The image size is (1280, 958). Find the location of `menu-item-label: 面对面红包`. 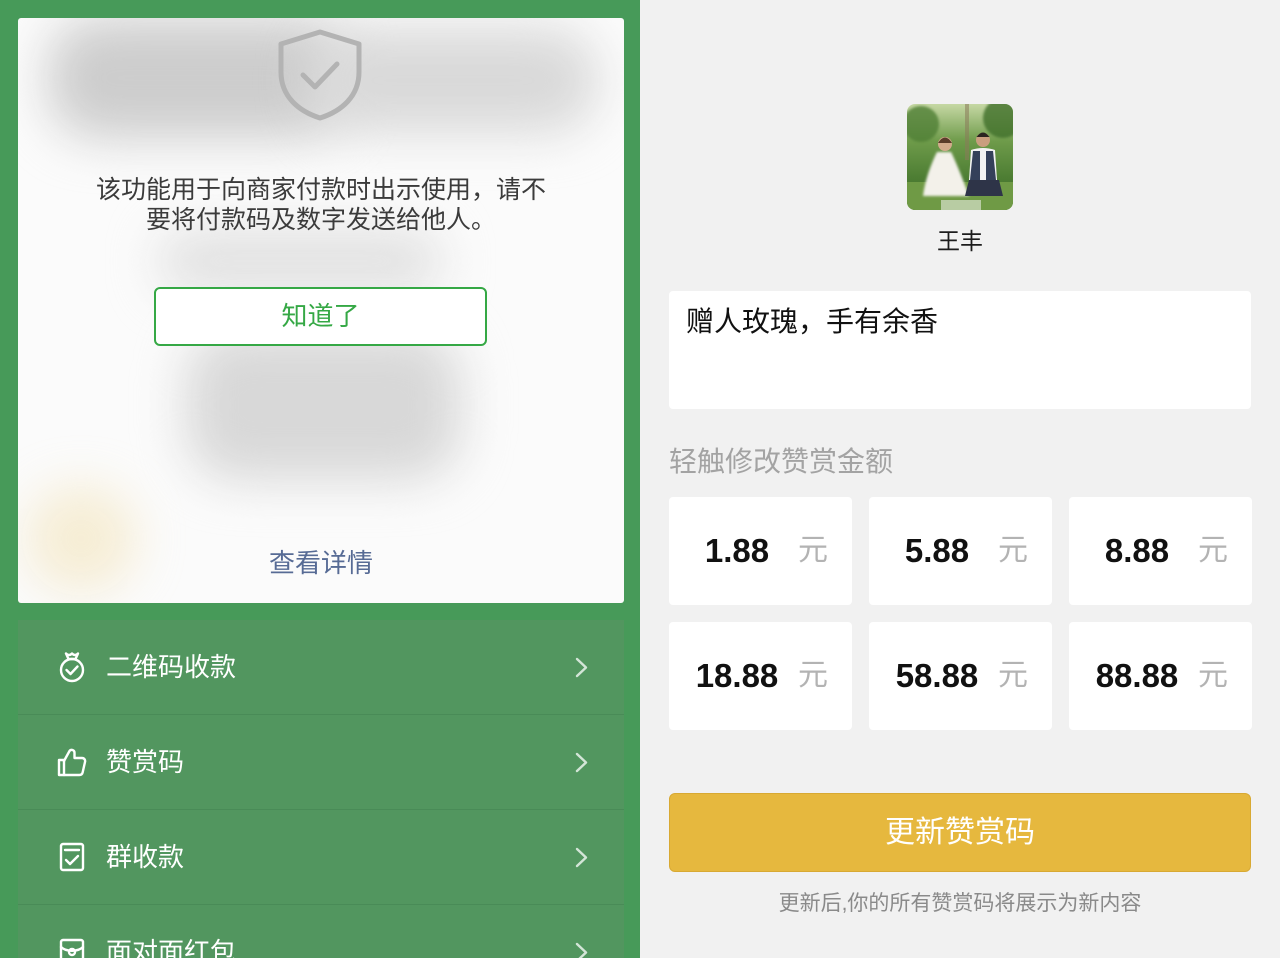

menu-item-label: 面对面红包 is located at coordinates (171, 947).